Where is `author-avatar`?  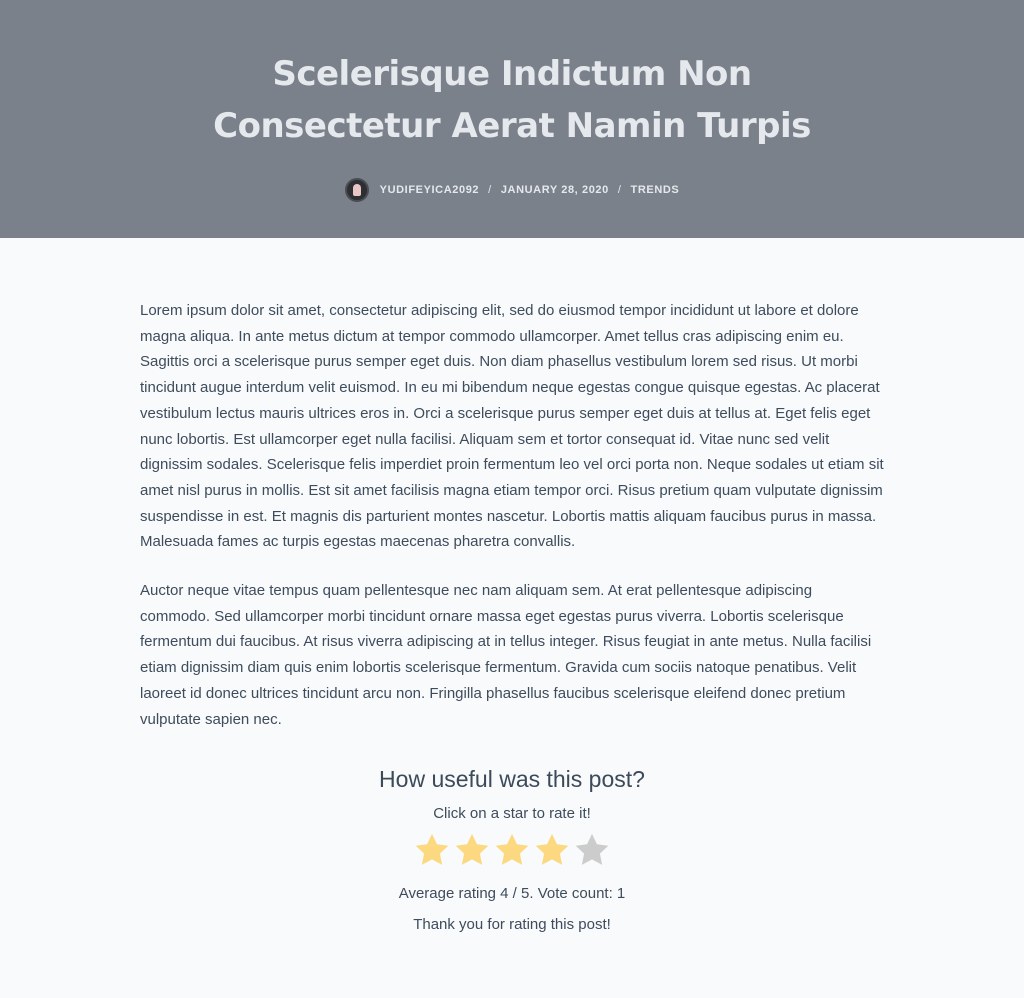
author-avatar is located at coordinates (356, 190).